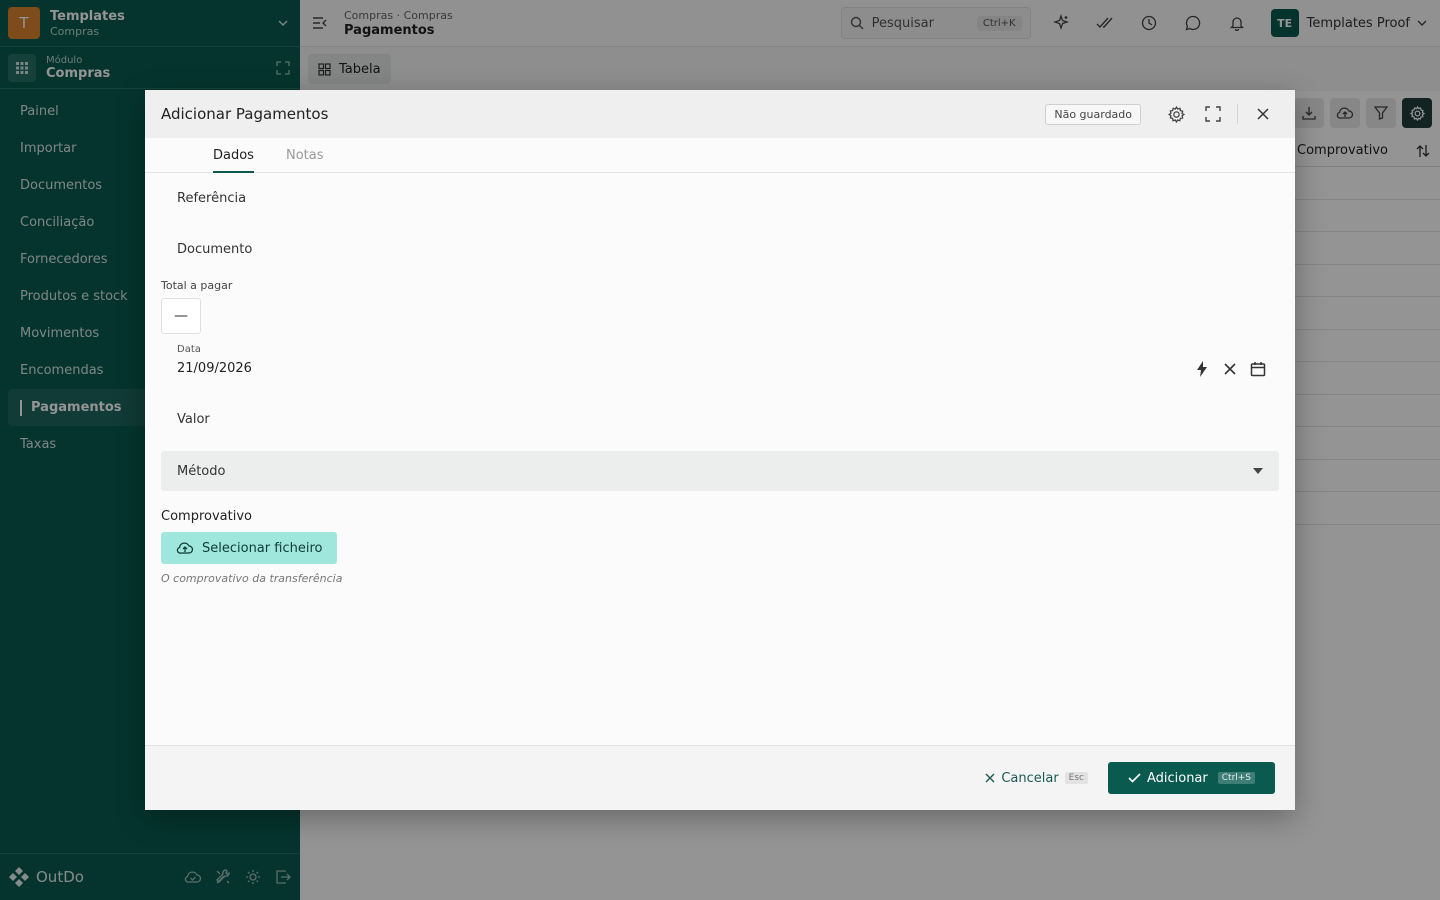 This screenshot has width=1440, height=900. Describe the element at coordinates (185, 548) in the screenshot. I see `upload-cloud-icon` at that location.